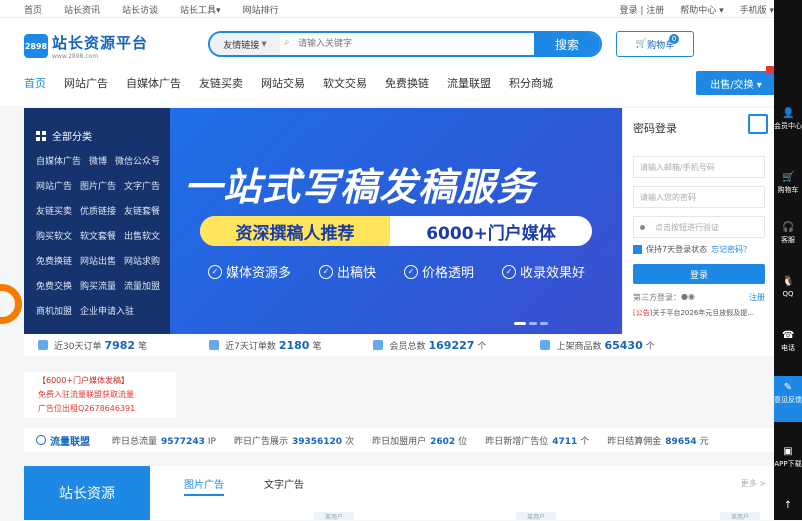 The width and height of the screenshot is (802, 521). I want to click on sidebar-member-center: 👤 会员中心, so click(788, 119).